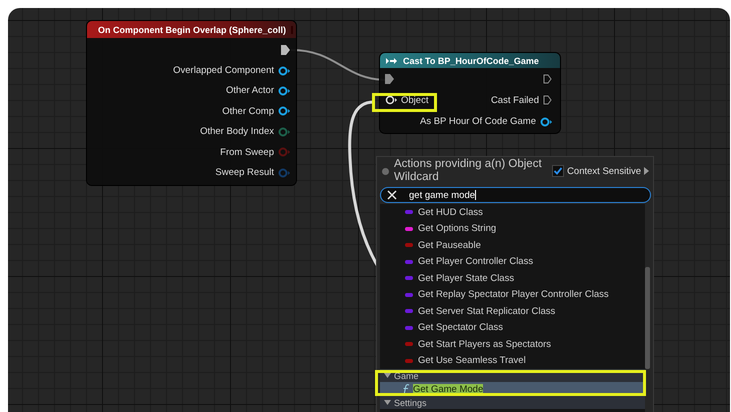  What do you see at coordinates (406, 375) in the screenshot?
I see `category-label: Game` at bounding box center [406, 375].